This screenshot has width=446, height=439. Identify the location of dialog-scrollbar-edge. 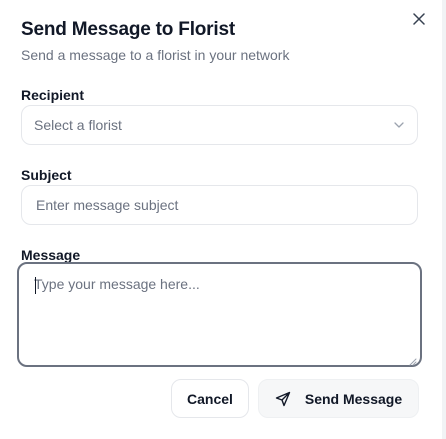
(444, 219).